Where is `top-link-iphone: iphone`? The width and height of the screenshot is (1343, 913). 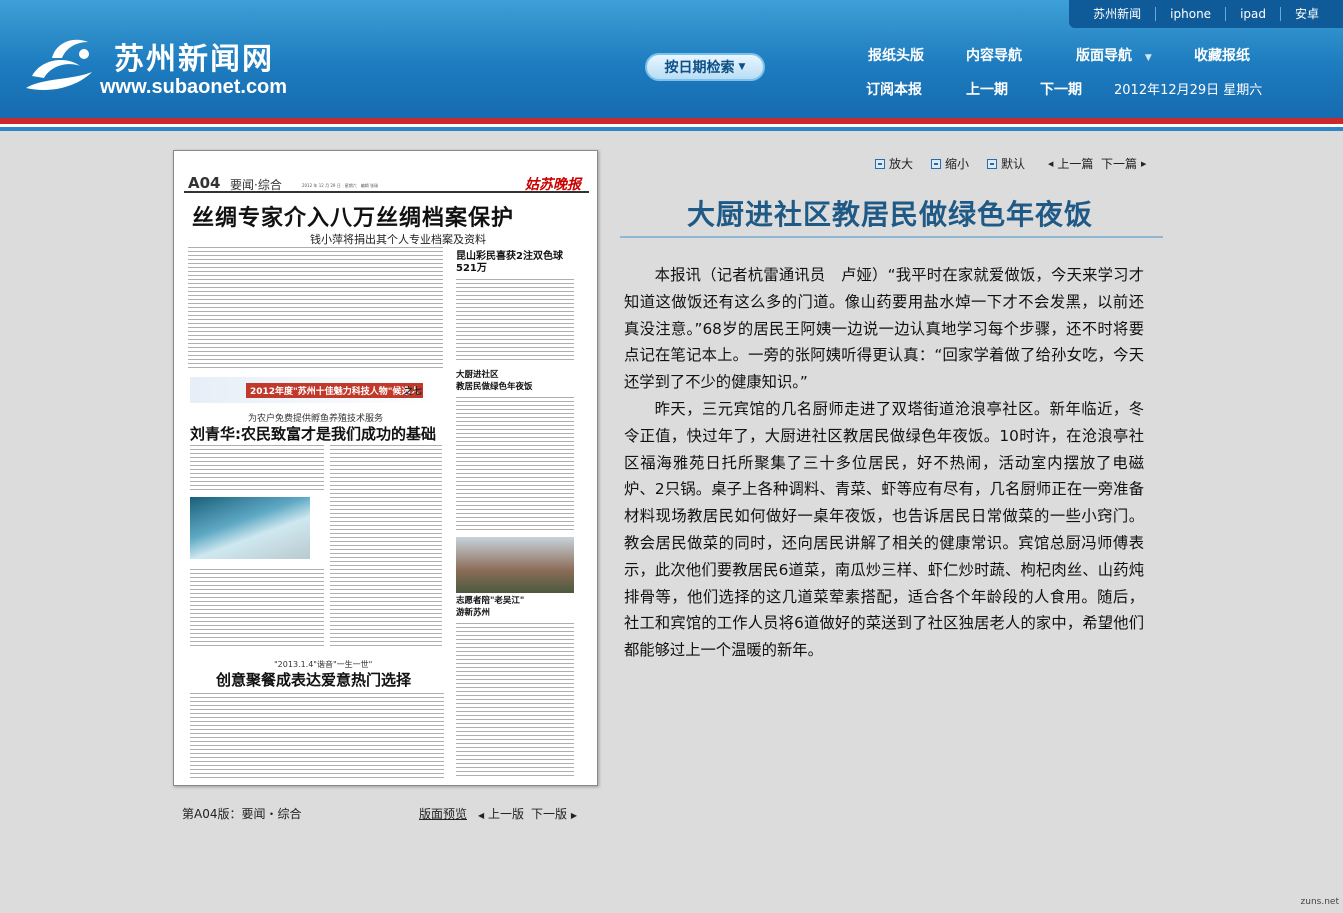
top-link-iphone: iphone is located at coordinates (1190, 14).